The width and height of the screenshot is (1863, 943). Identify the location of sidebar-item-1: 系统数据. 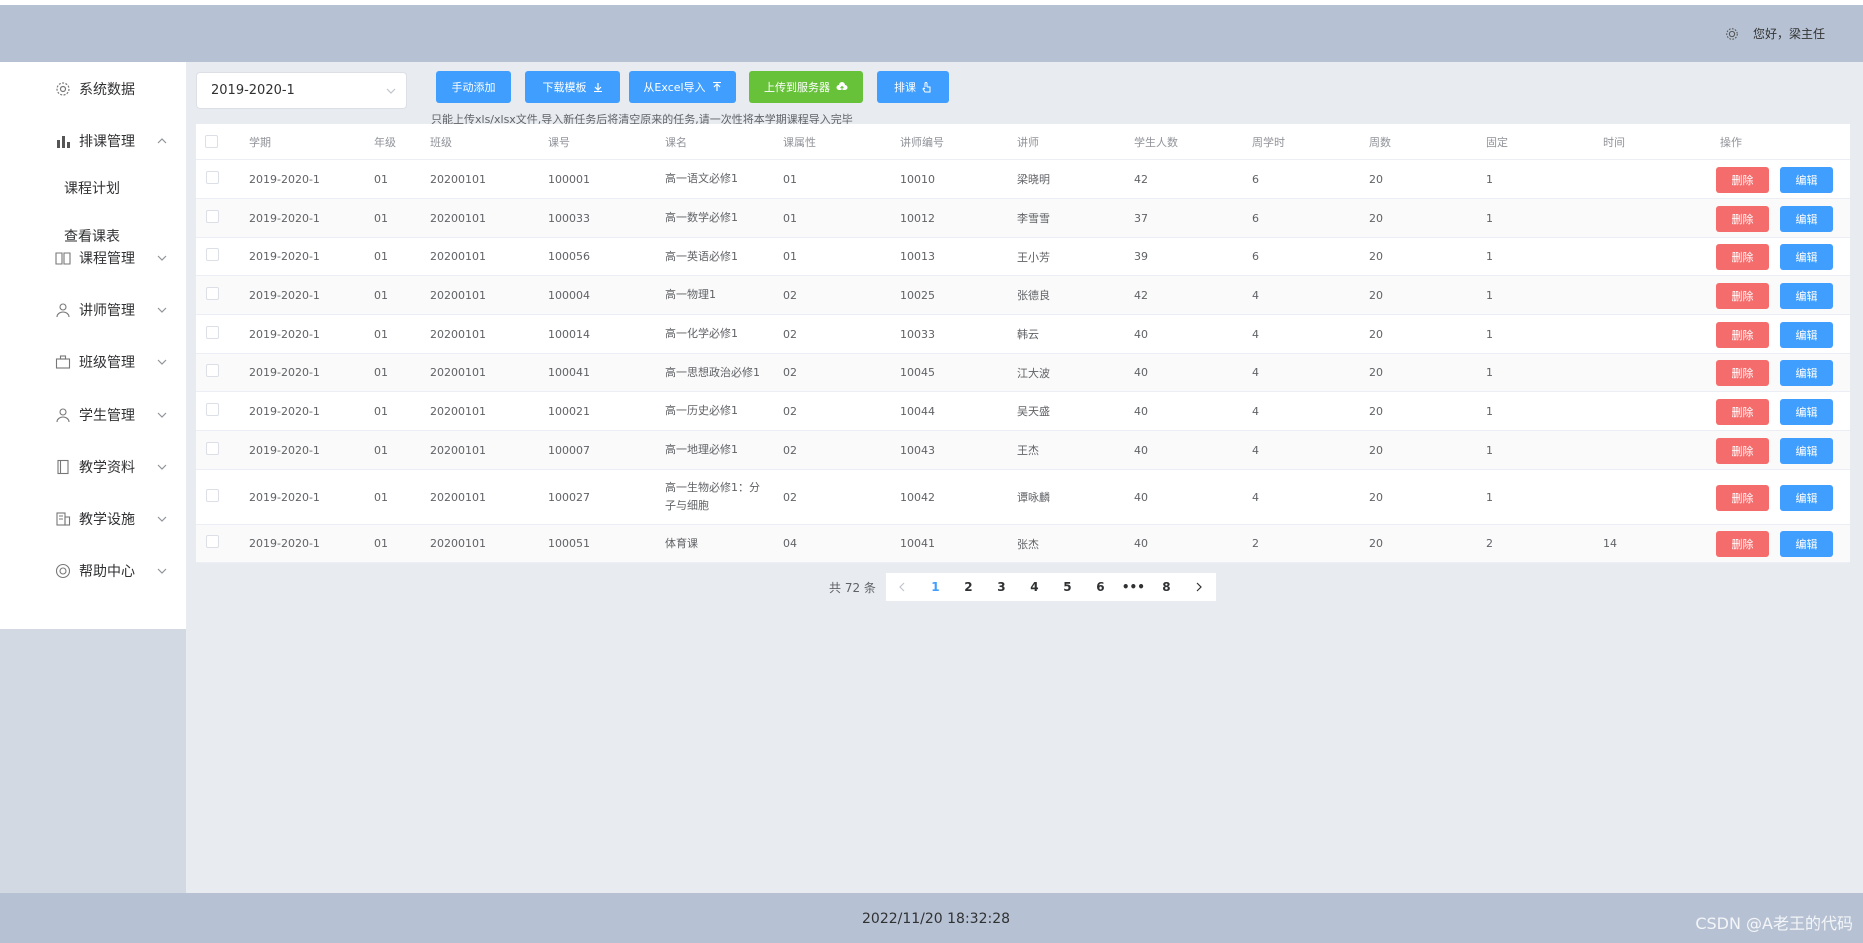
(93, 89).